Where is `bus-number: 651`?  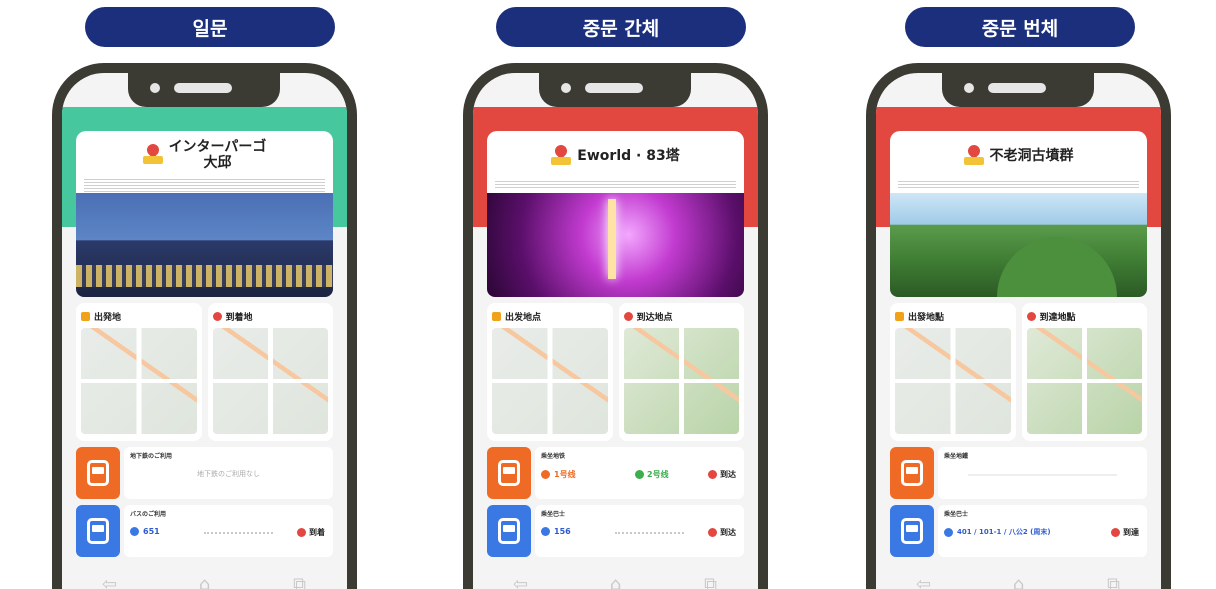
bus-number: 651 is located at coordinates (151, 531).